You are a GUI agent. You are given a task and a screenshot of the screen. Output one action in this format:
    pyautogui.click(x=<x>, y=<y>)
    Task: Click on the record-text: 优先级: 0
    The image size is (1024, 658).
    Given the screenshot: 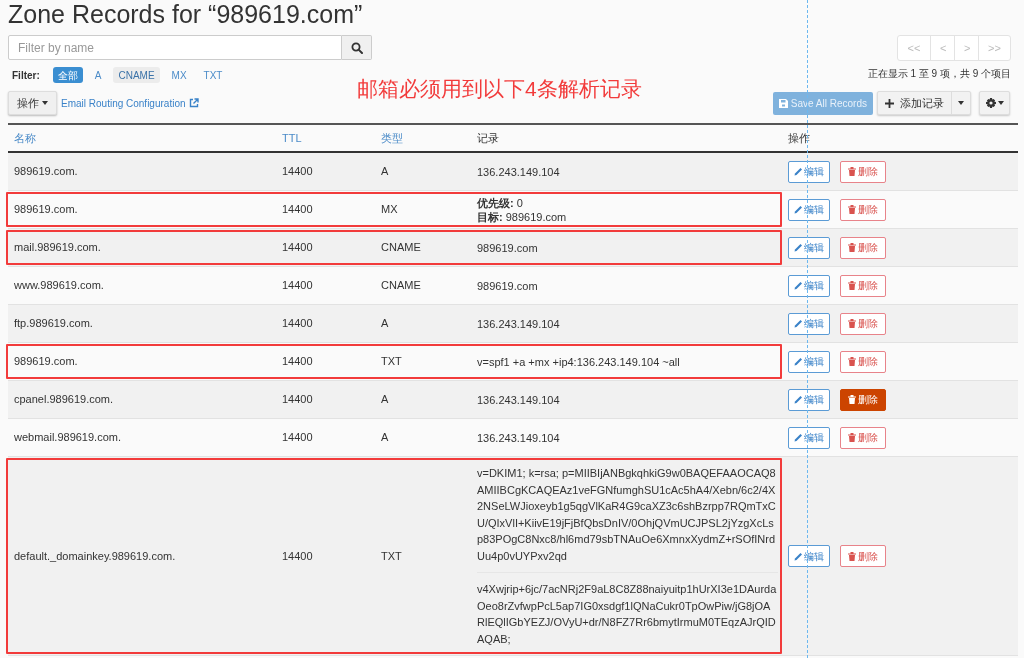 What is the action you would take?
    pyautogui.click(x=500, y=202)
    